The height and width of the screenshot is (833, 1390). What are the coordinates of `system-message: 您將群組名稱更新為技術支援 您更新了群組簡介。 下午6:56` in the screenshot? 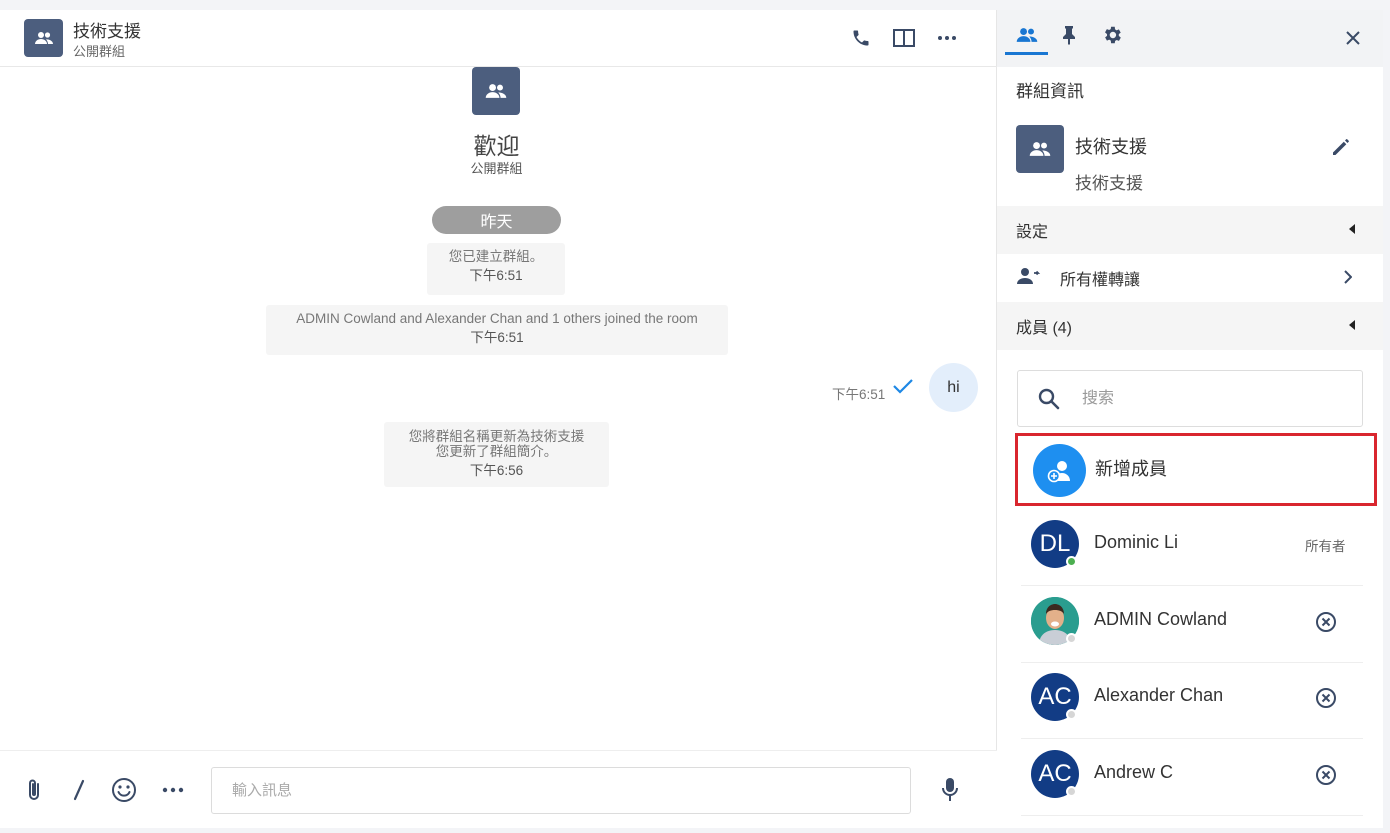 It's located at (496, 454).